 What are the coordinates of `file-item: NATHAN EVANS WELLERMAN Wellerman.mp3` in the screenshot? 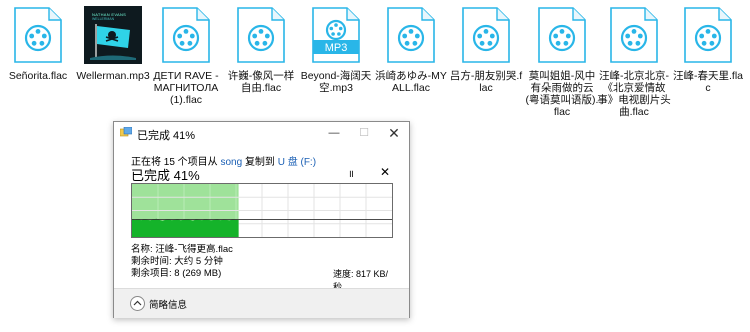 It's located at (113, 44).